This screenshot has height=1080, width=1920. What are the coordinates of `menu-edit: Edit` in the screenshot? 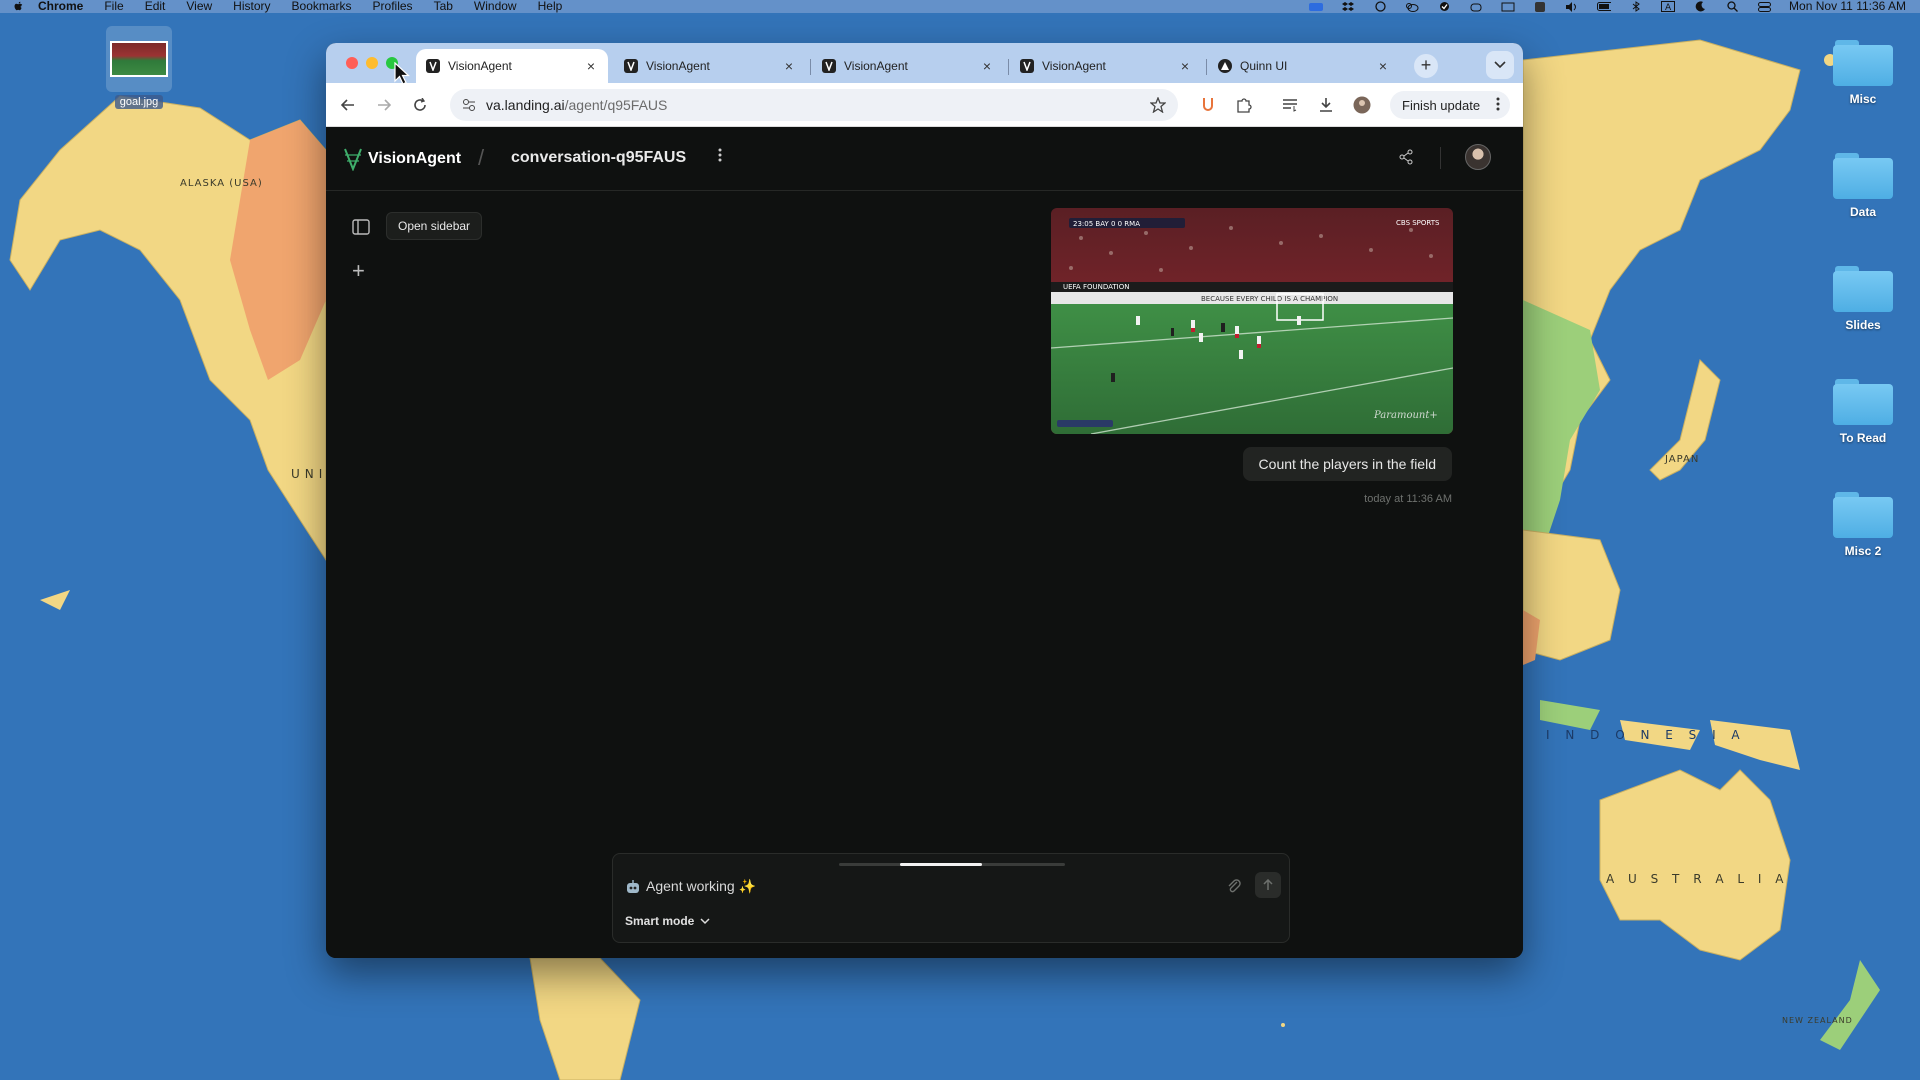 It's located at (155, 6).